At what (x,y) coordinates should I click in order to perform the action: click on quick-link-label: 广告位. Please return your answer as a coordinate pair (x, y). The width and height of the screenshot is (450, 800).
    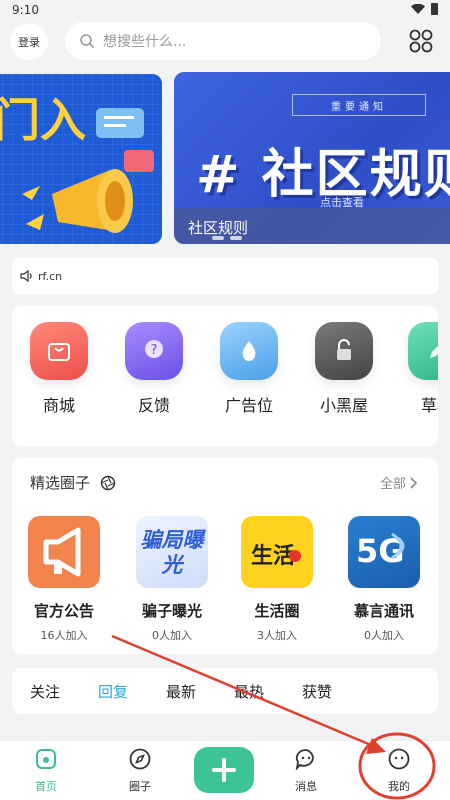
    Looking at the image, I should click on (248, 405).